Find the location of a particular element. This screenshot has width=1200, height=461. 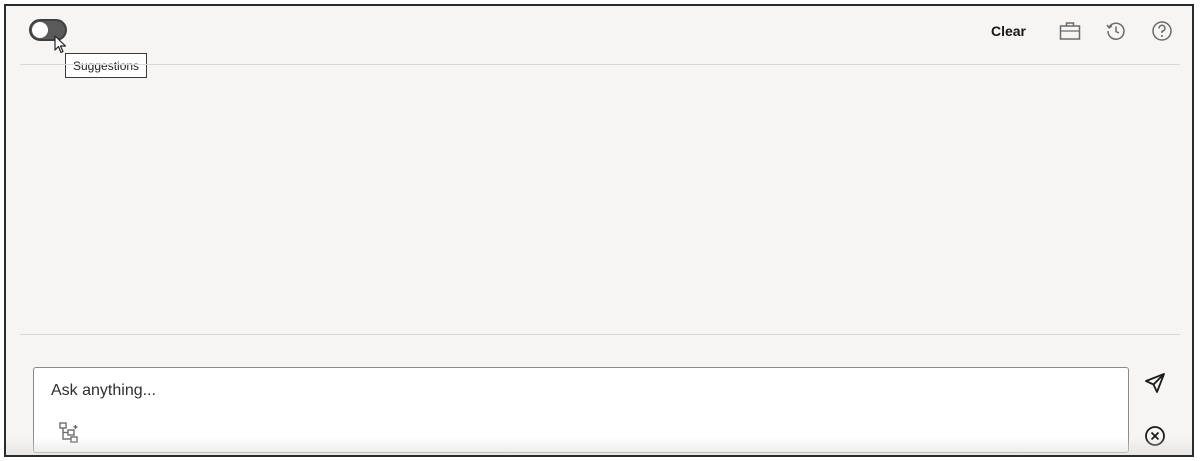

composer-divider is located at coordinates (600, 334).